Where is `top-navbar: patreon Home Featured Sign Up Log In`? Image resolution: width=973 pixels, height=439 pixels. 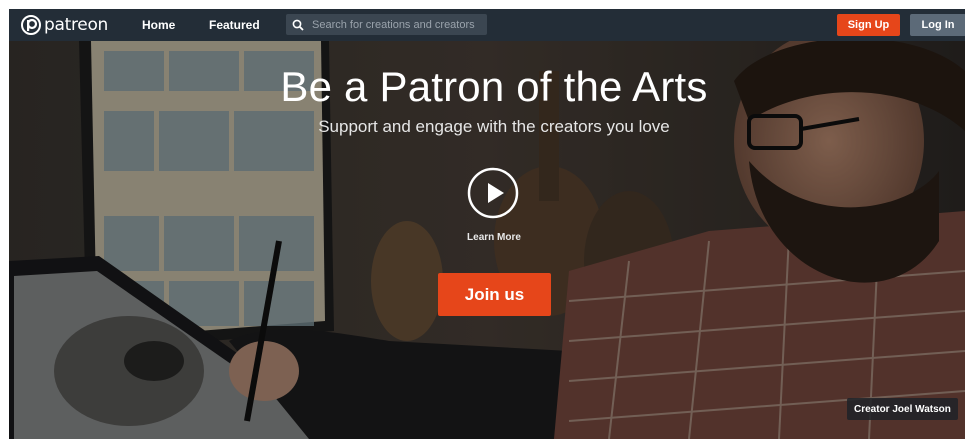 top-navbar: patreon Home Featured Sign Up Log In is located at coordinates (487, 25).